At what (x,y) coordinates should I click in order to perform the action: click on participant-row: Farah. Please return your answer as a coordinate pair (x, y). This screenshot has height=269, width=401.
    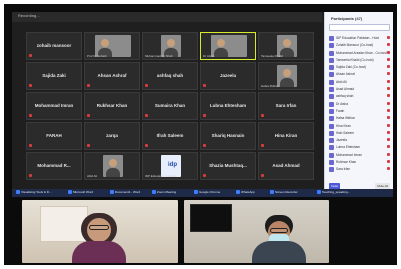
    Looking at the image, I should click on (359, 111).